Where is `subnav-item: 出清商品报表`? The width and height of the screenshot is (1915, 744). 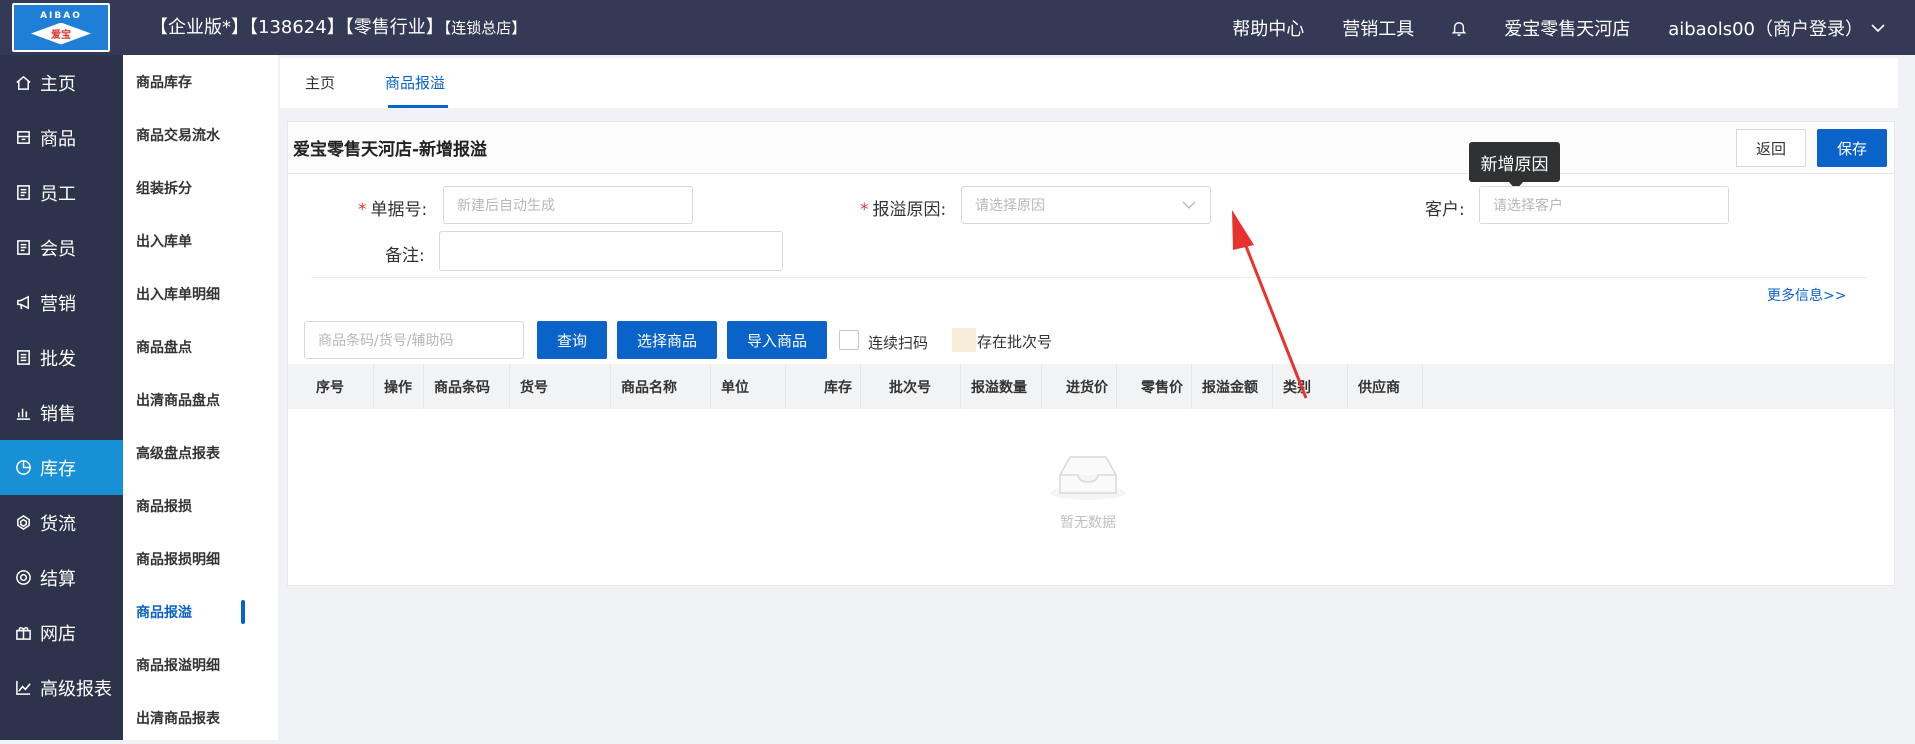 subnav-item: 出清商品报表 is located at coordinates (200, 717).